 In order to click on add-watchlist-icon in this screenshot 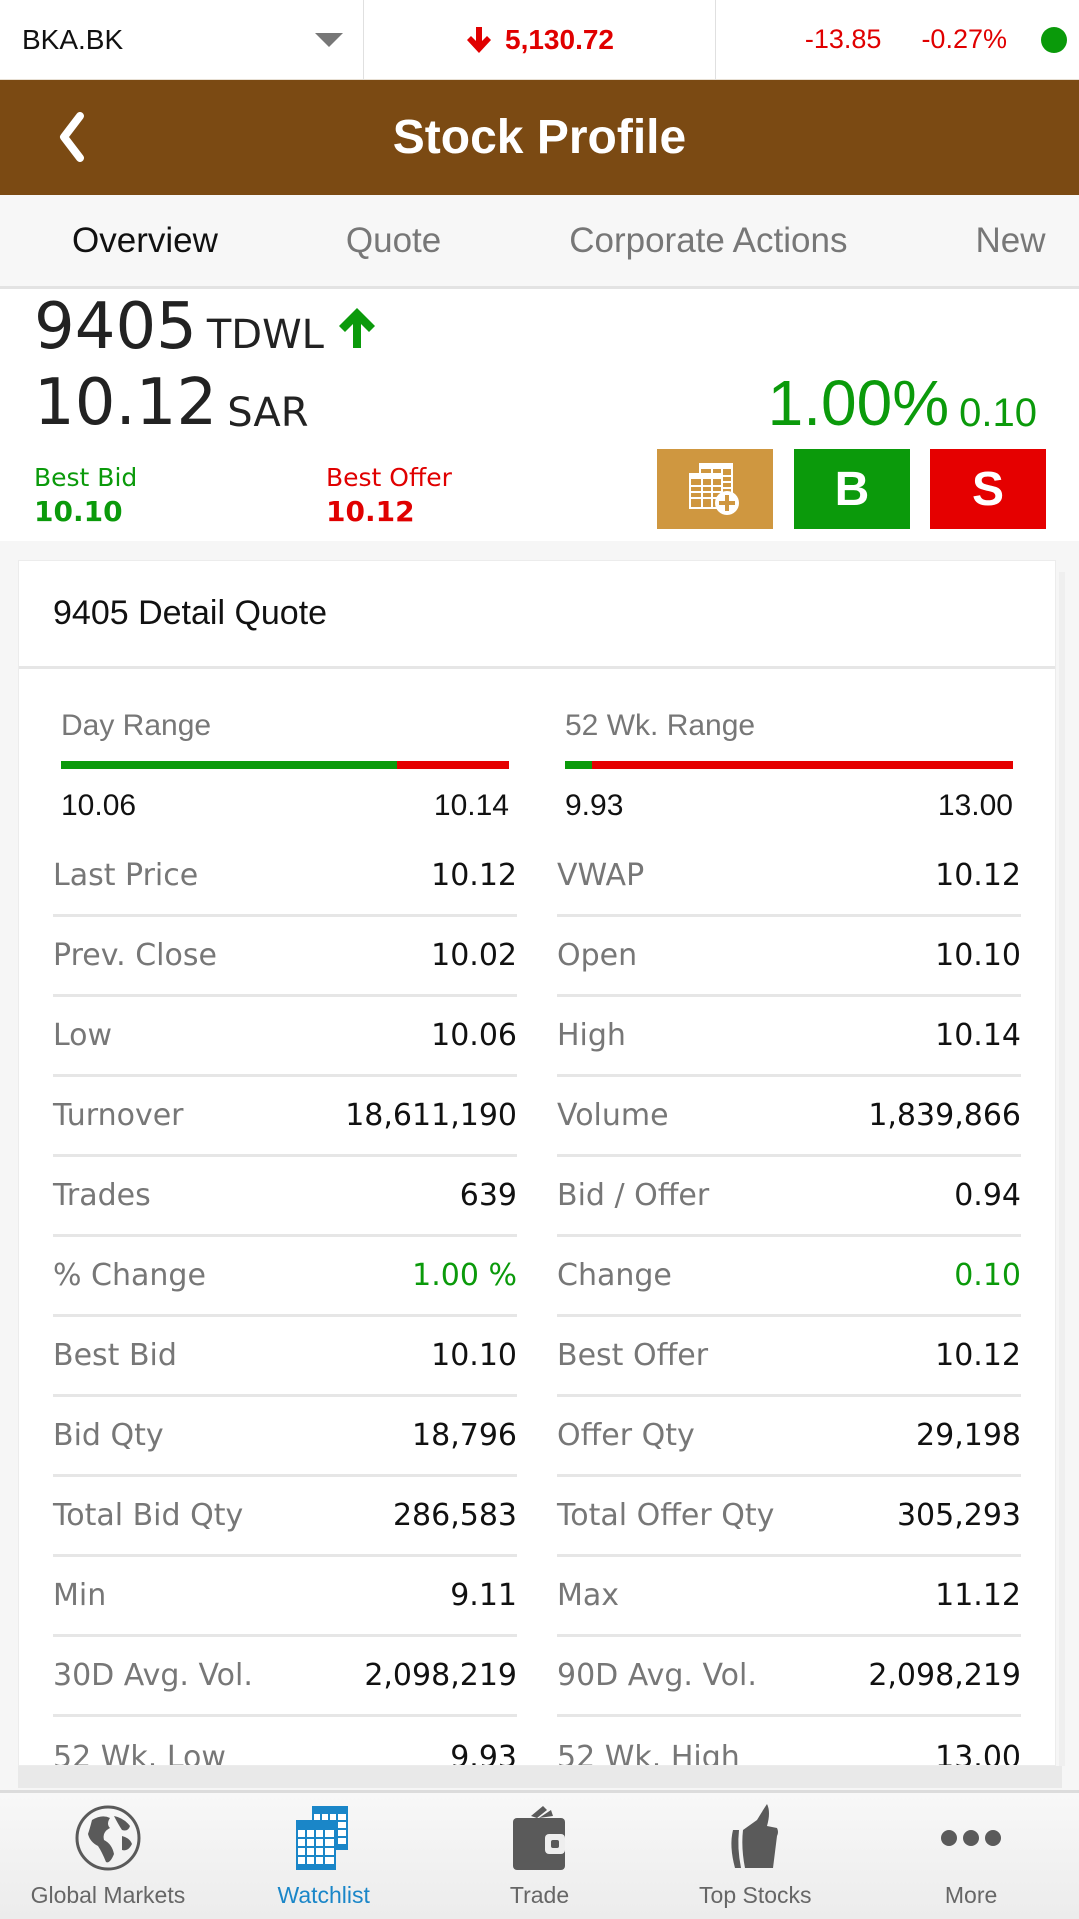, I will do `click(714, 489)`.